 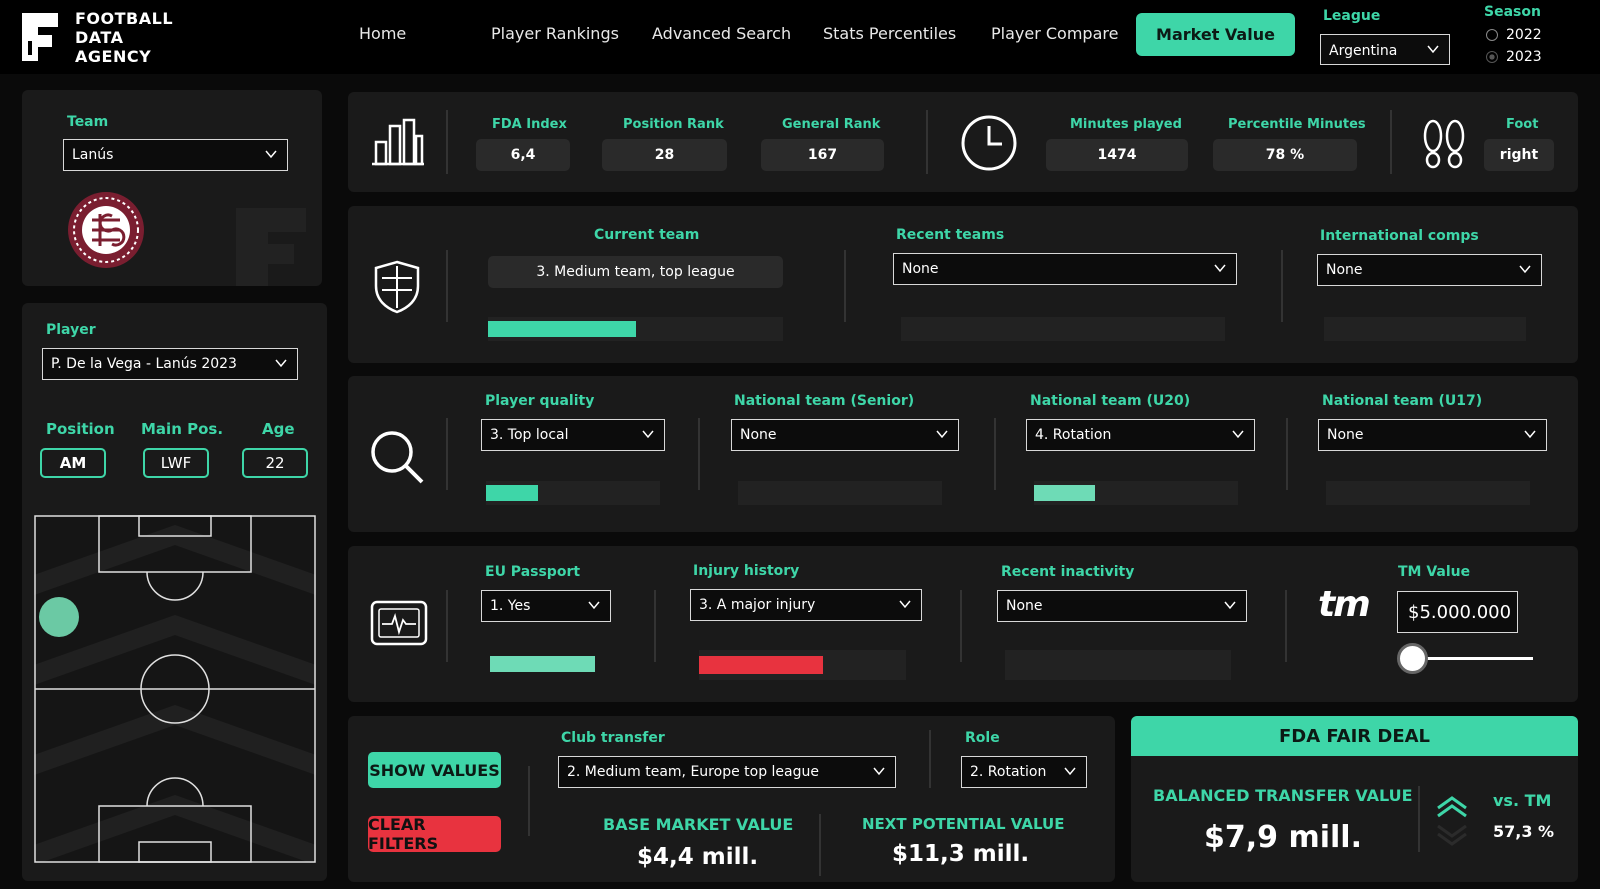 What do you see at coordinates (982, 738) in the screenshot?
I see `role-label: Role` at bounding box center [982, 738].